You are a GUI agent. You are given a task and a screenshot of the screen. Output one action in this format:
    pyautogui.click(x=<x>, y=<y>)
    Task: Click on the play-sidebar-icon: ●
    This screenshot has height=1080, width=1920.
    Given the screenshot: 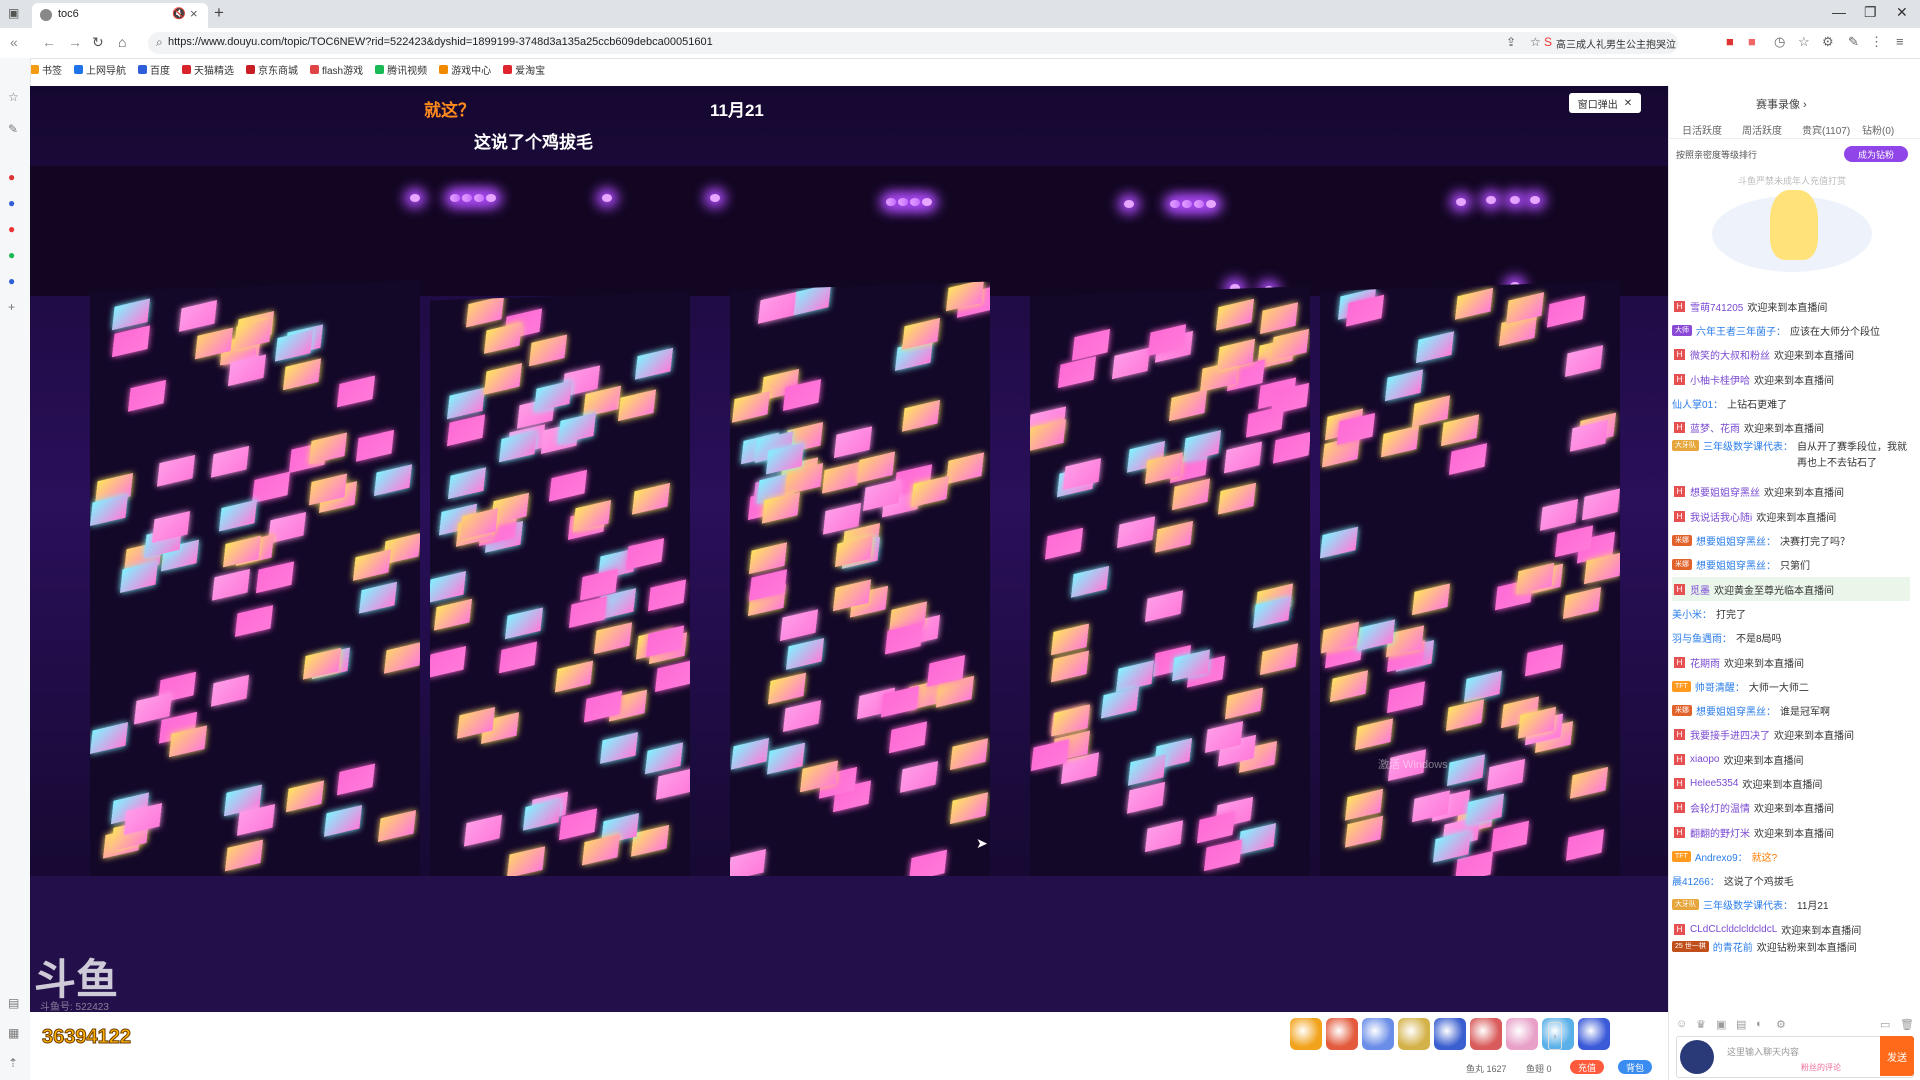 What is the action you would take?
    pyautogui.click(x=11, y=255)
    